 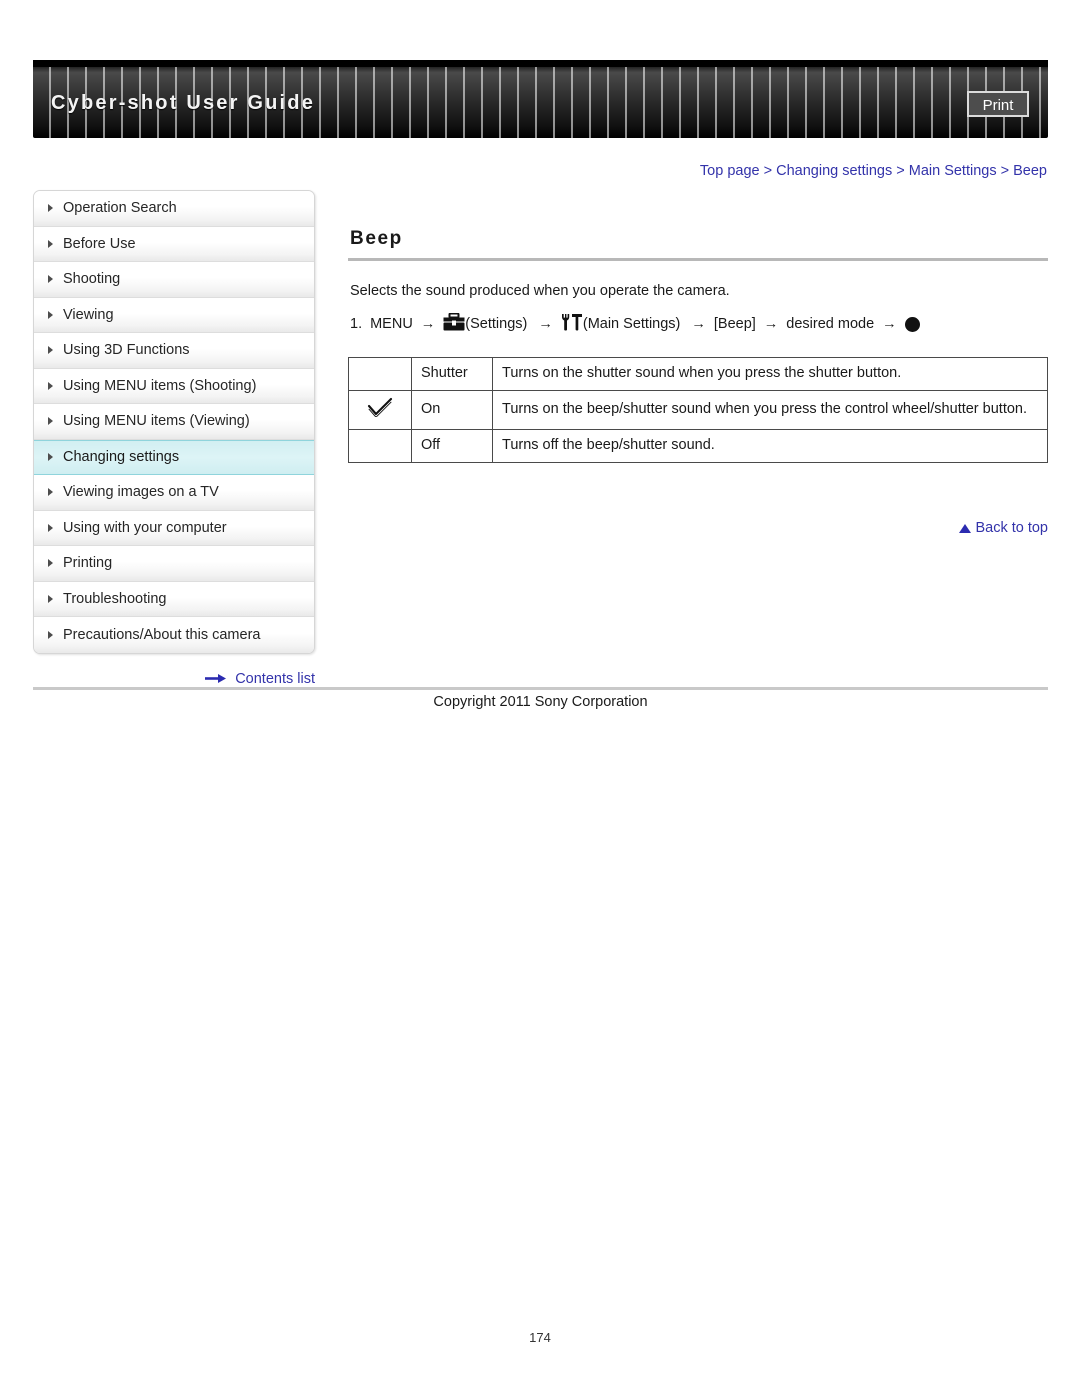 I want to click on sidebar-item-using-3d-functions: Using 3D Functions, so click(x=174, y=351).